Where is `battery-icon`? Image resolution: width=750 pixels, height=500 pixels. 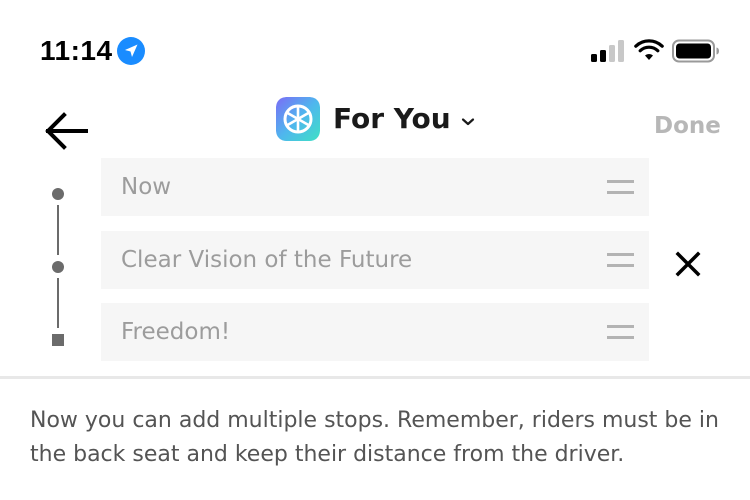 battery-icon is located at coordinates (695, 51).